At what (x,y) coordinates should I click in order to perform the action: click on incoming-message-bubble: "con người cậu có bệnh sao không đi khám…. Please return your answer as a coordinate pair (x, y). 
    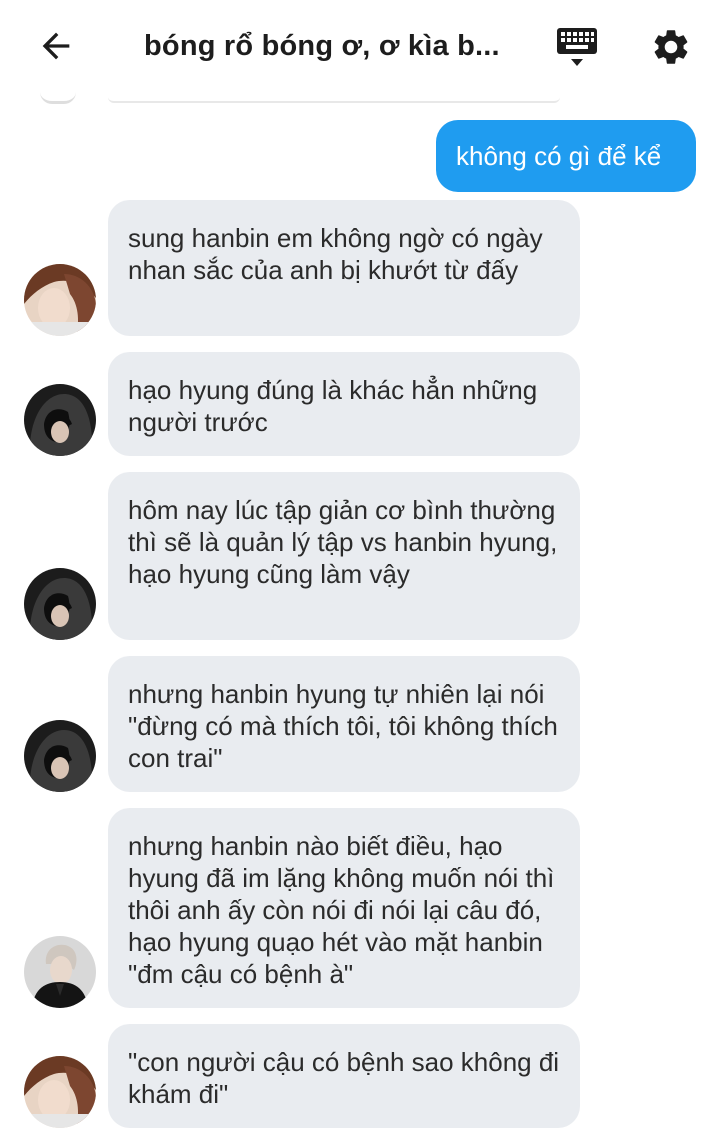
    Looking at the image, I should click on (344, 1076).